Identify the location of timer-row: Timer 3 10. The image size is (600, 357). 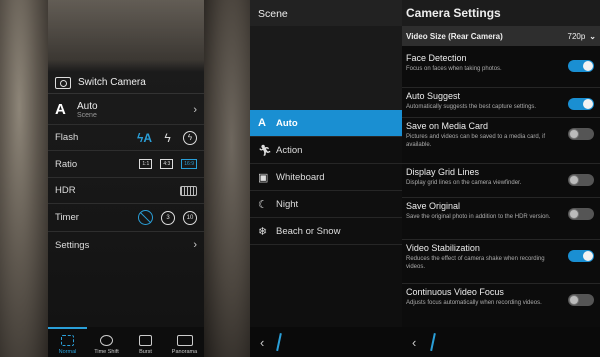
(126, 218).